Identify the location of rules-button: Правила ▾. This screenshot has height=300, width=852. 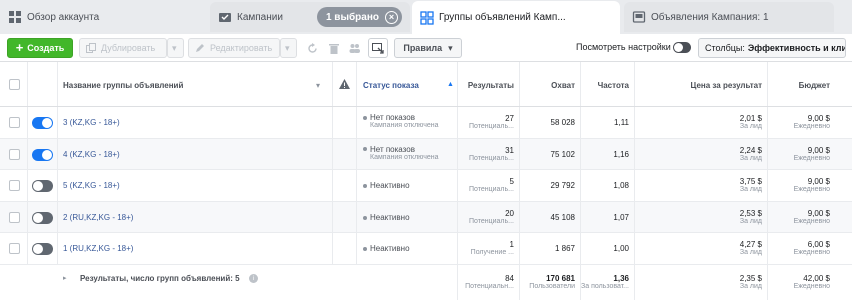
(428, 48).